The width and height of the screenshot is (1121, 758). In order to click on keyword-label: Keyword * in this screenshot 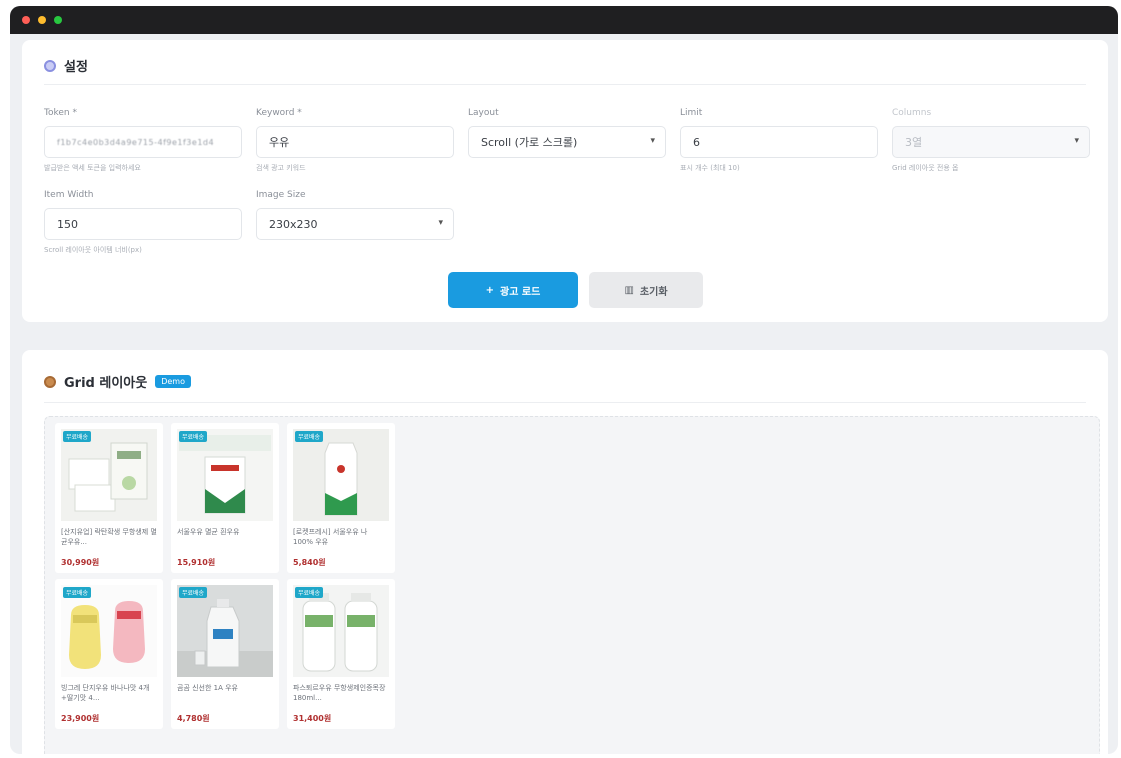, I will do `click(279, 113)`.